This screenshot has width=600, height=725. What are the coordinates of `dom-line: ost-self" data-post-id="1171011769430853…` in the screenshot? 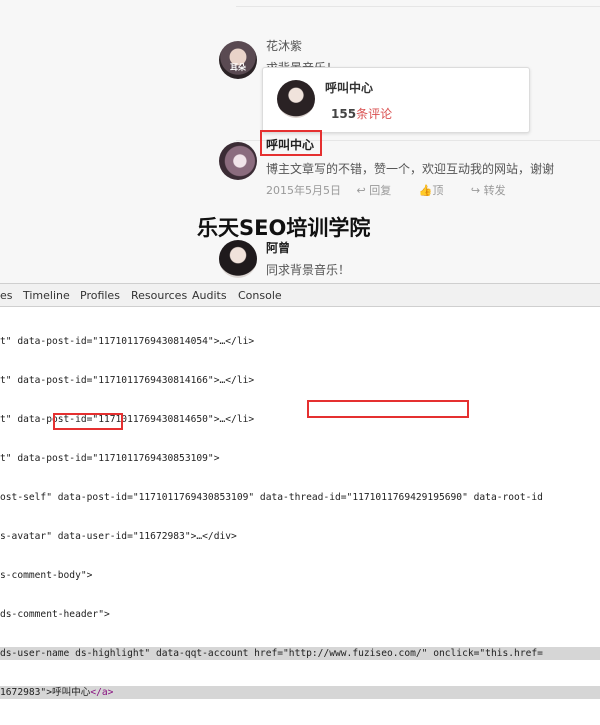 It's located at (300, 497).